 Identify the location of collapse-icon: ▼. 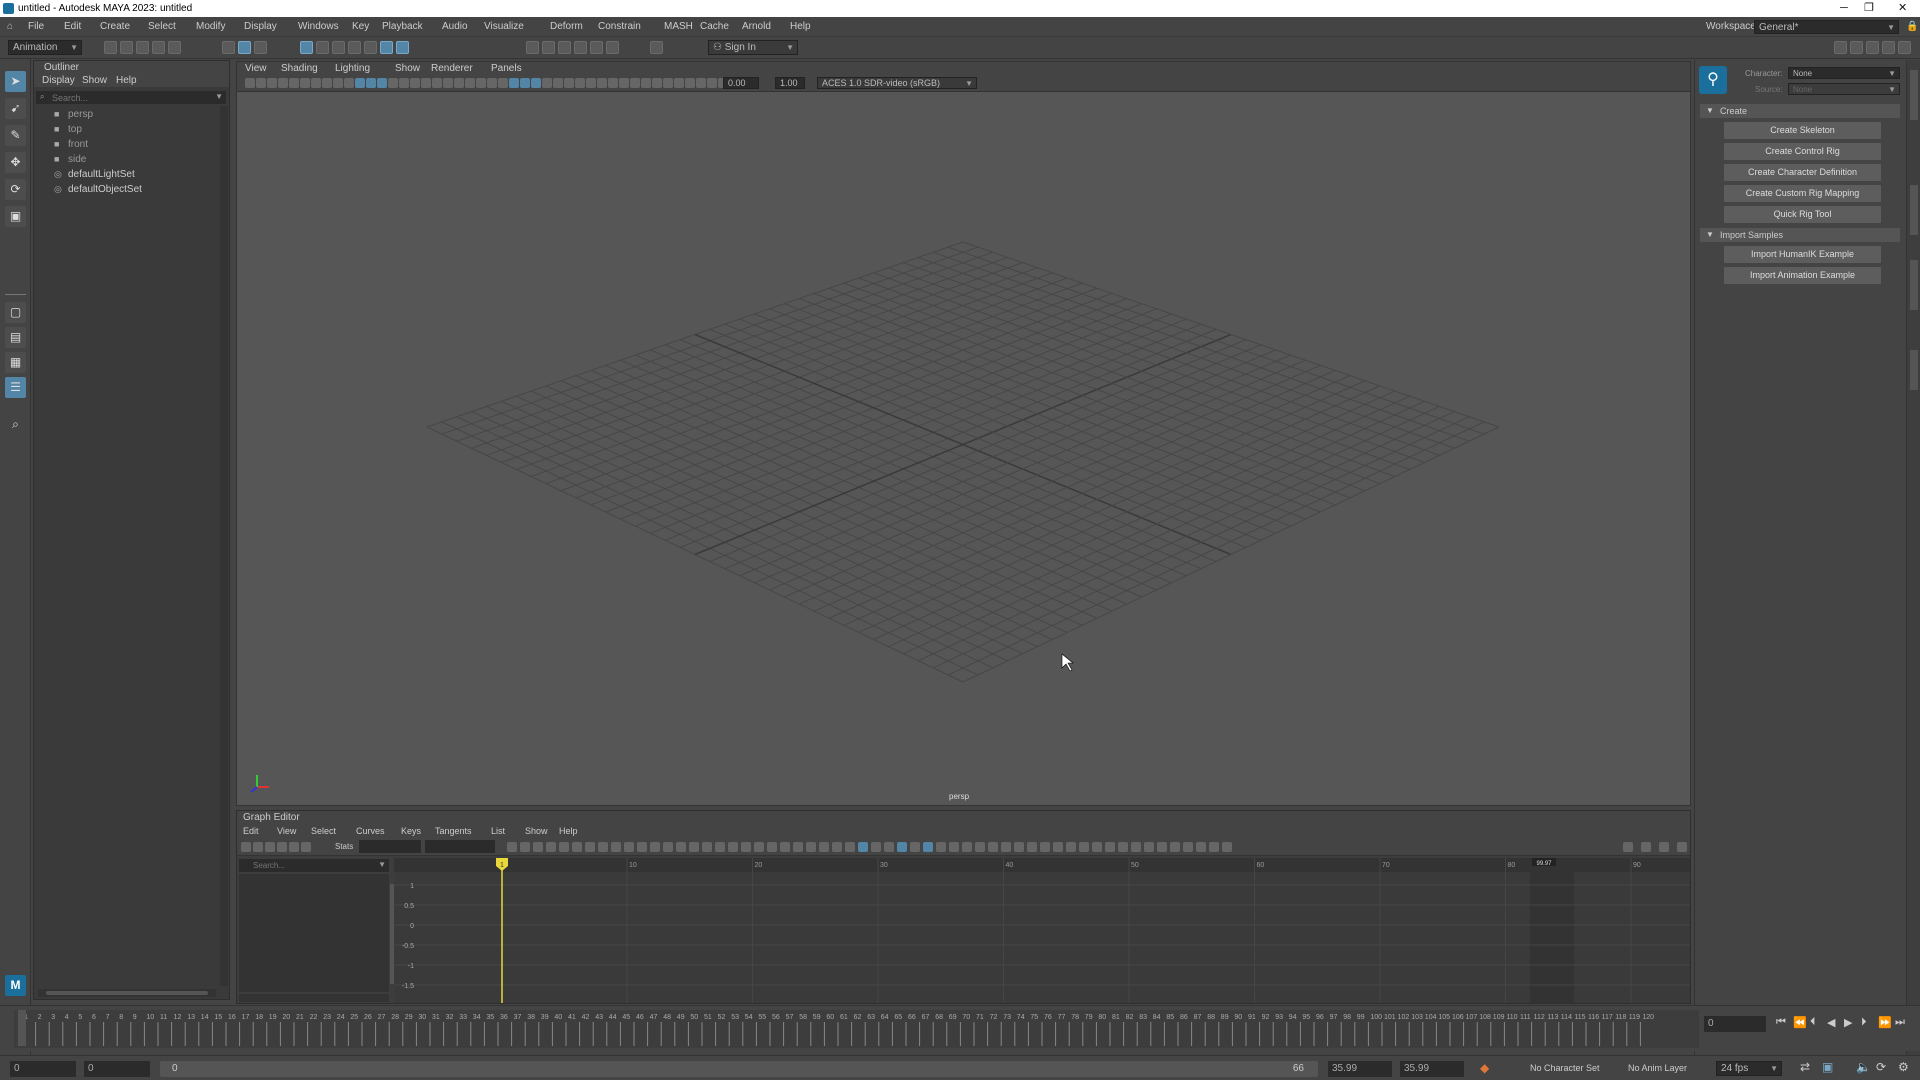
(1710, 111).